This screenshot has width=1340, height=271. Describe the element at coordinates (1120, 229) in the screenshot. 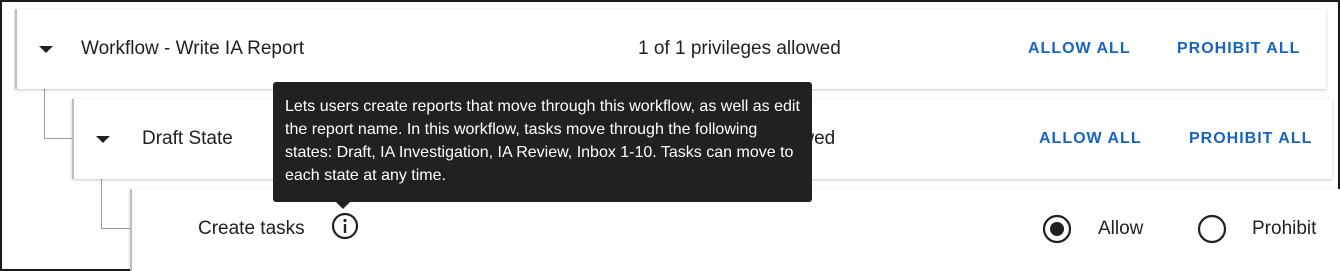

I see `allow-radio-label: Allow` at that location.